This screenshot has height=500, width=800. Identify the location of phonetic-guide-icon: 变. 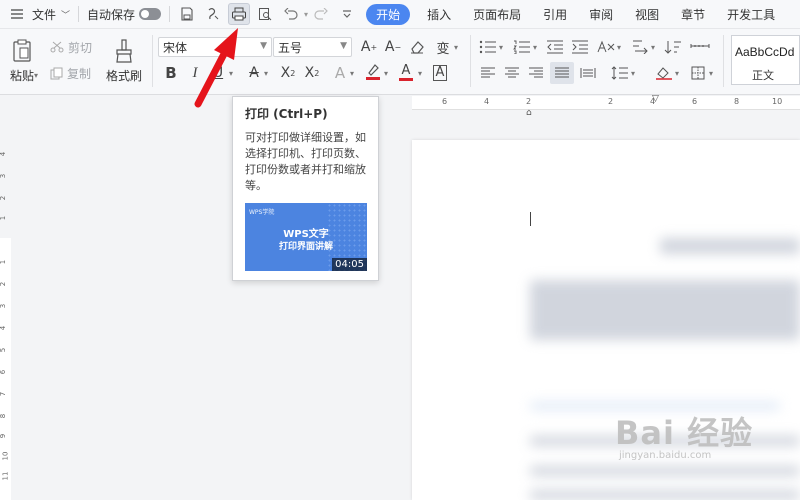
(443, 47).